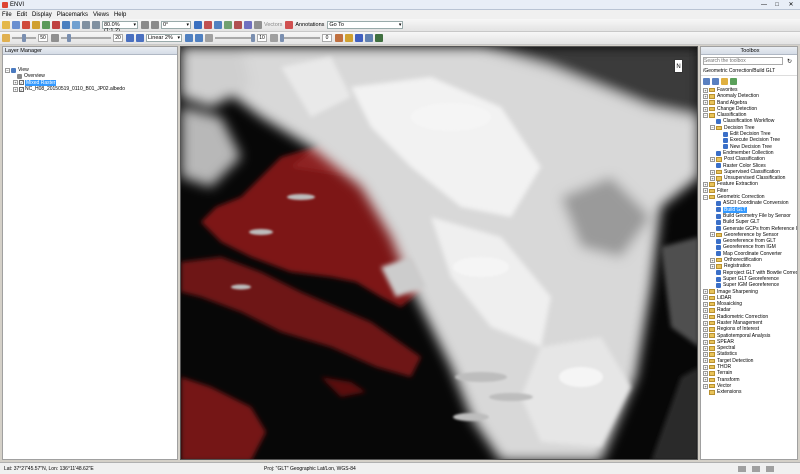 Image resolution: width=800 pixels, height=474 pixels. What do you see at coordinates (91, 89) in the screenshot?
I see `layer-albedo: + ✓ NC_H08_20150519_0110_B01_JP02.albedo` at bounding box center [91, 89].